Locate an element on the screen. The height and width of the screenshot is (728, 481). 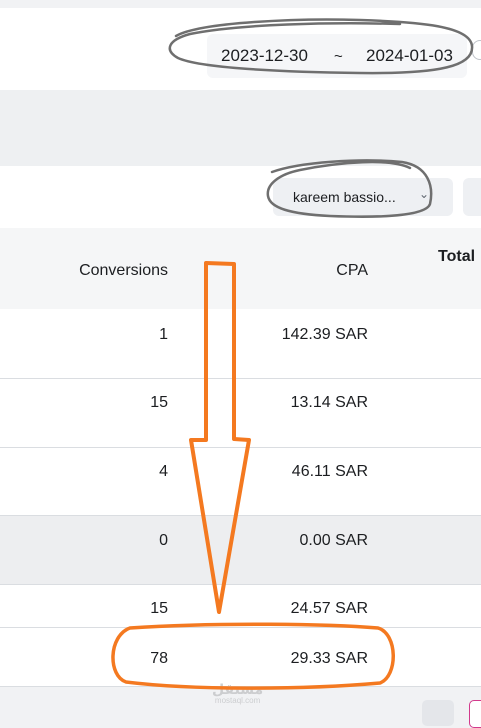
cell-cpa: 24.57 SAR is located at coordinates (329, 608).